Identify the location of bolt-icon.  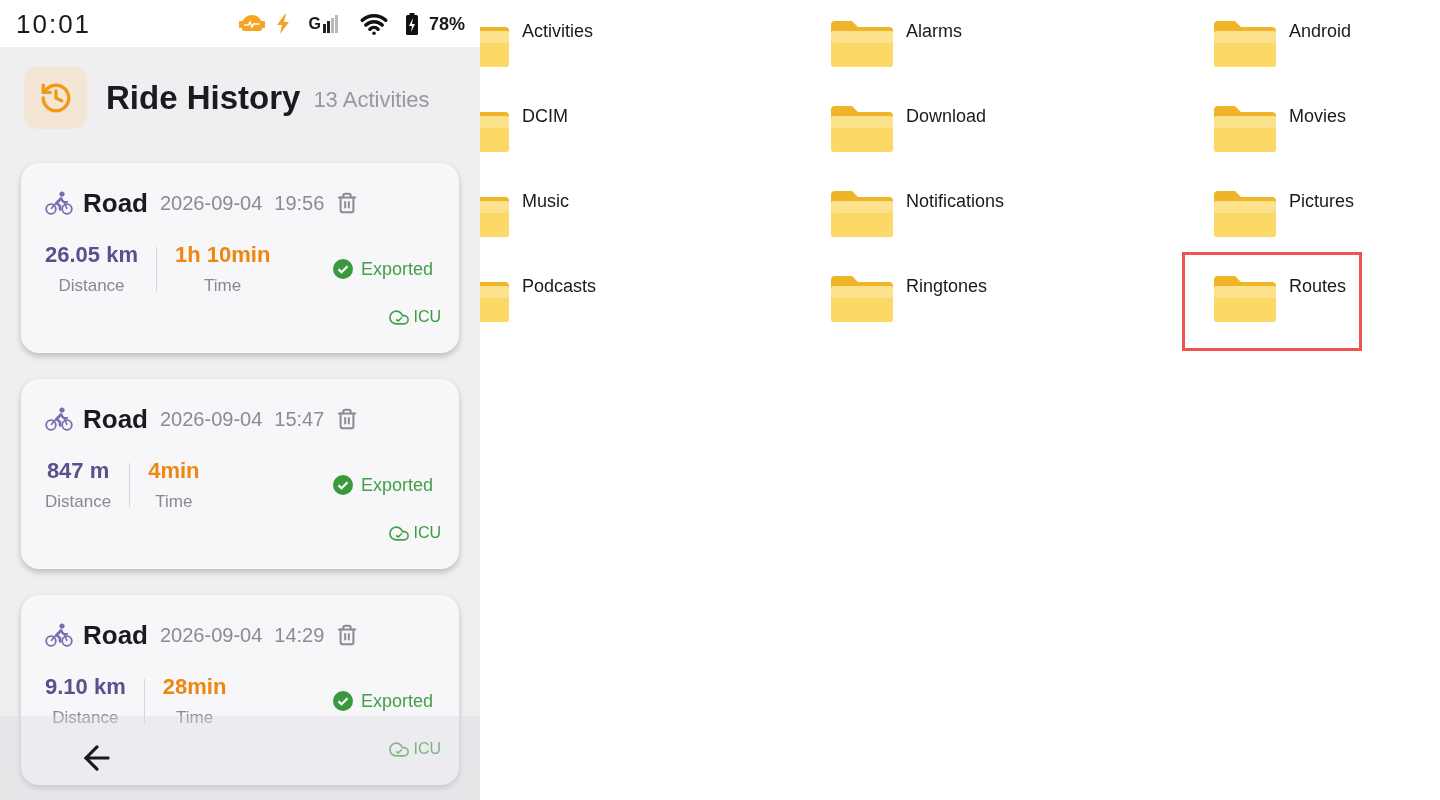
(282, 23).